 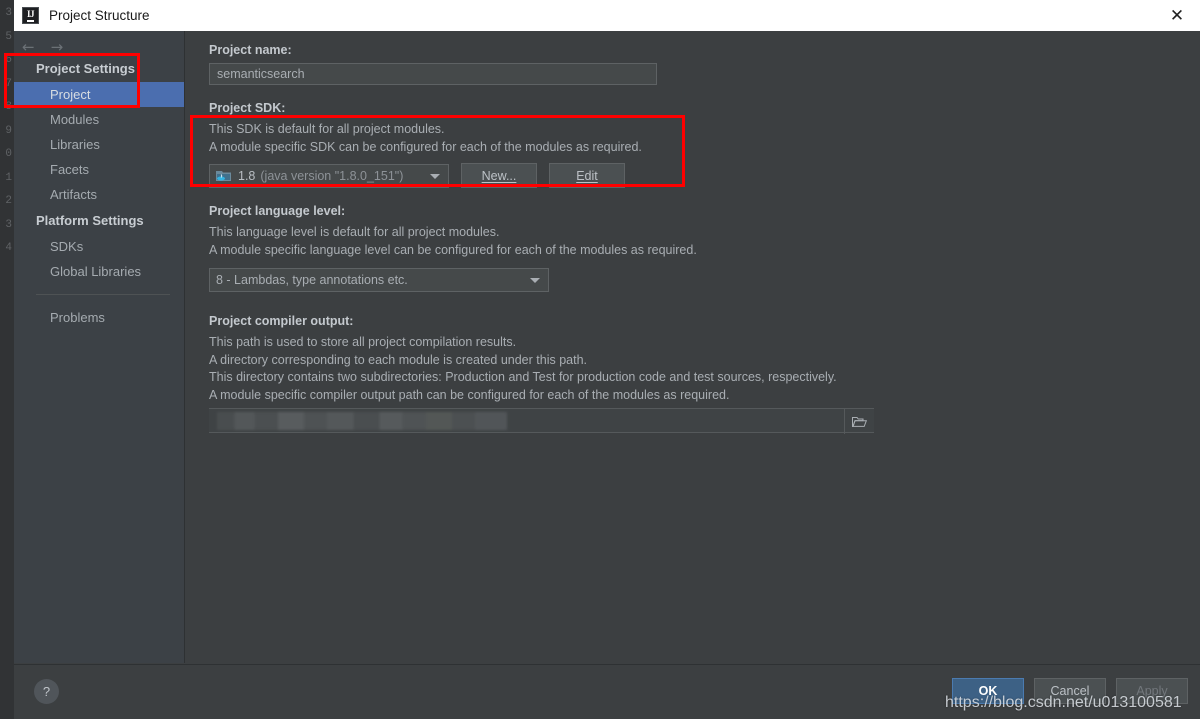 What do you see at coordinates (332, 175) in the screenshot?
I see `project-sdk-detail: (java version "1.8.0_151")` at bounding box center [332, 175].